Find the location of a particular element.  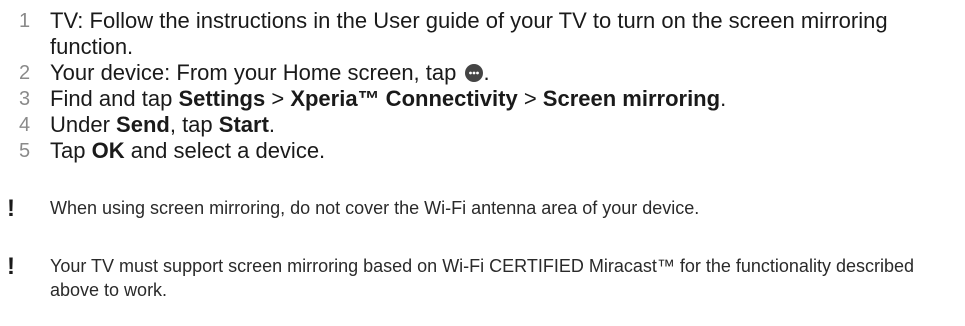

step-4: 4 Under Send, tap Start. is located at coordinates (482, 125).